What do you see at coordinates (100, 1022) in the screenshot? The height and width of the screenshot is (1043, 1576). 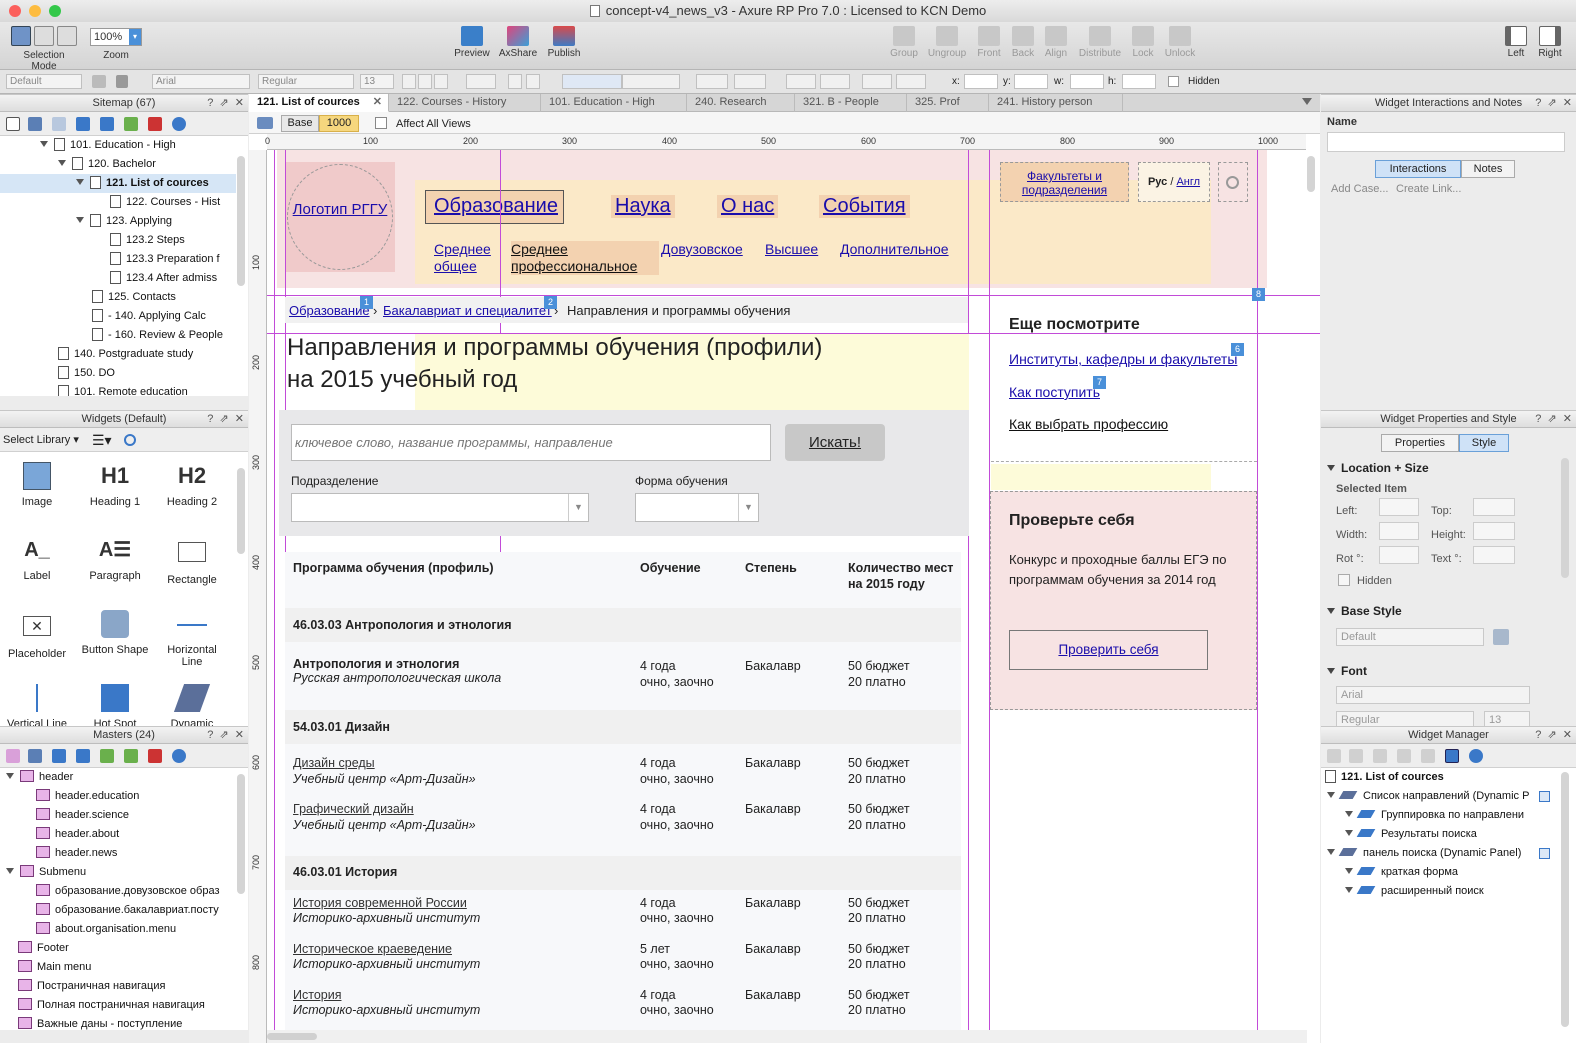 I see `master-item: Важные даны - поступление` at bounding box center [100, 1022].